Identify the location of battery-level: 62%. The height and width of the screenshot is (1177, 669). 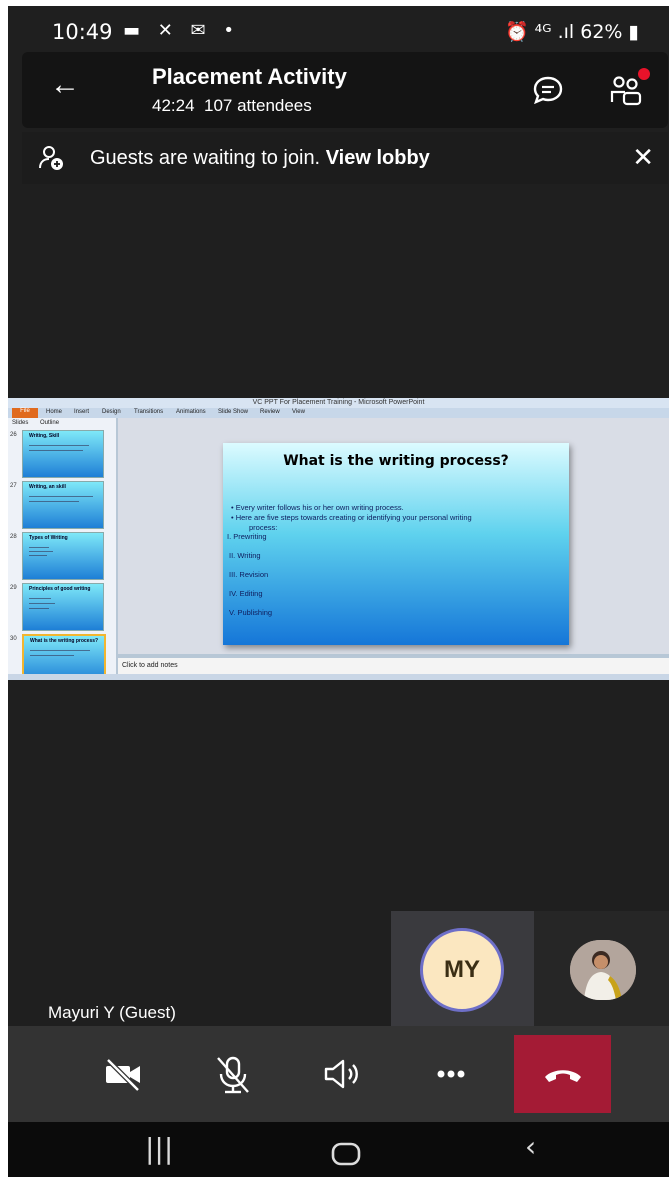
(601, 32).